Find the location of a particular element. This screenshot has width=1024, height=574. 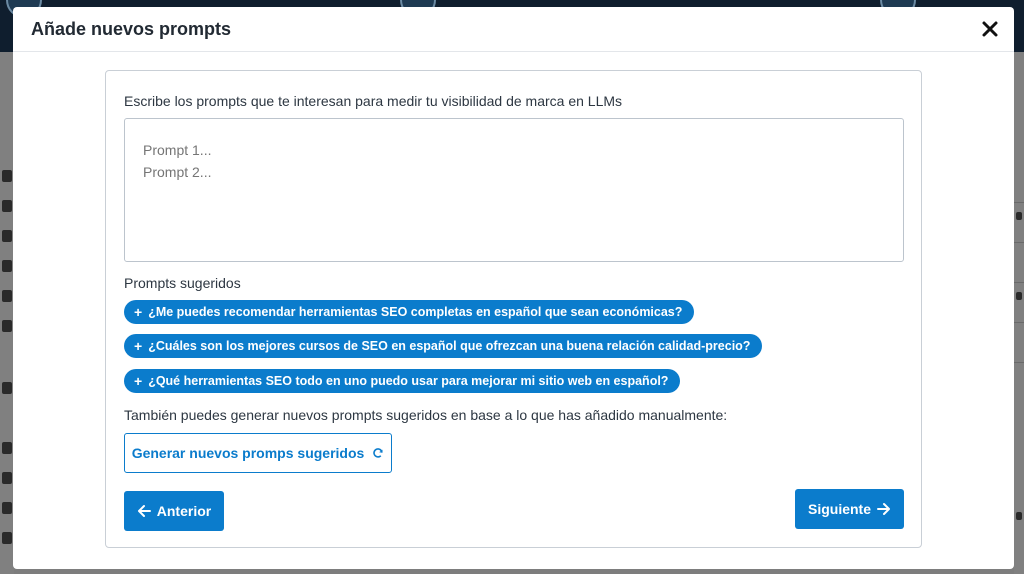

arrow-right-icon is located at coordinates (884, 509).